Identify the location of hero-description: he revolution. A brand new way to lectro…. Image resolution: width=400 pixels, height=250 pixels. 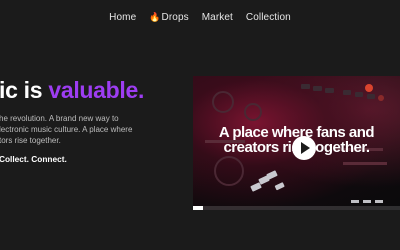
(79, 129).